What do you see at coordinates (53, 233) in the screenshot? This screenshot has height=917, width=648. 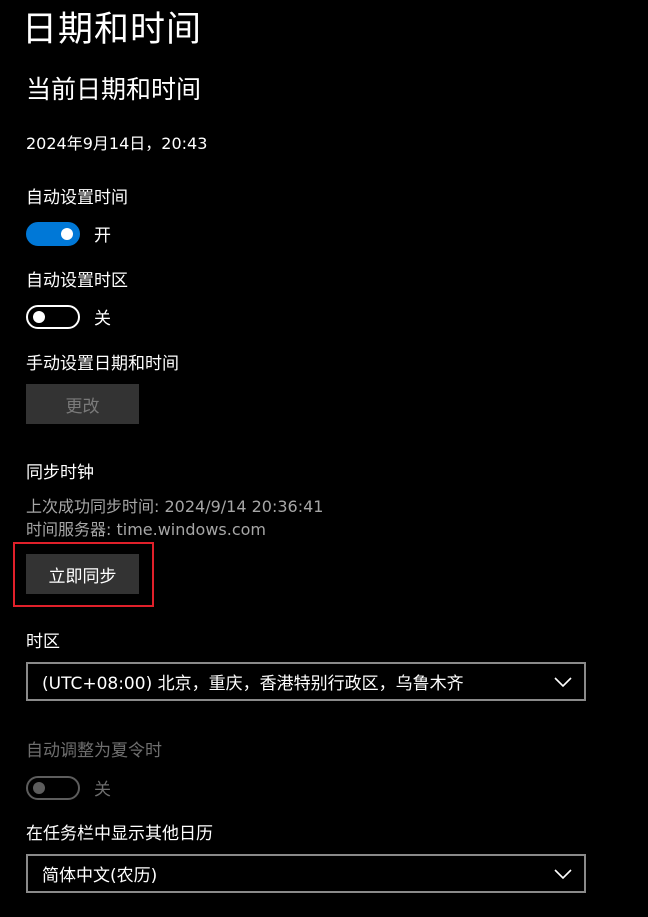 I see `auto-time-toggle` at bounding box center [53, 233].